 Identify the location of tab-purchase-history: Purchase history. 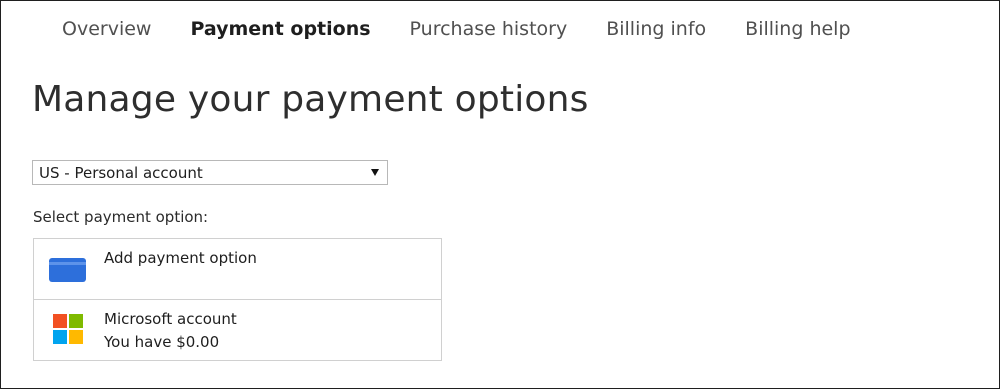
(489, 29).